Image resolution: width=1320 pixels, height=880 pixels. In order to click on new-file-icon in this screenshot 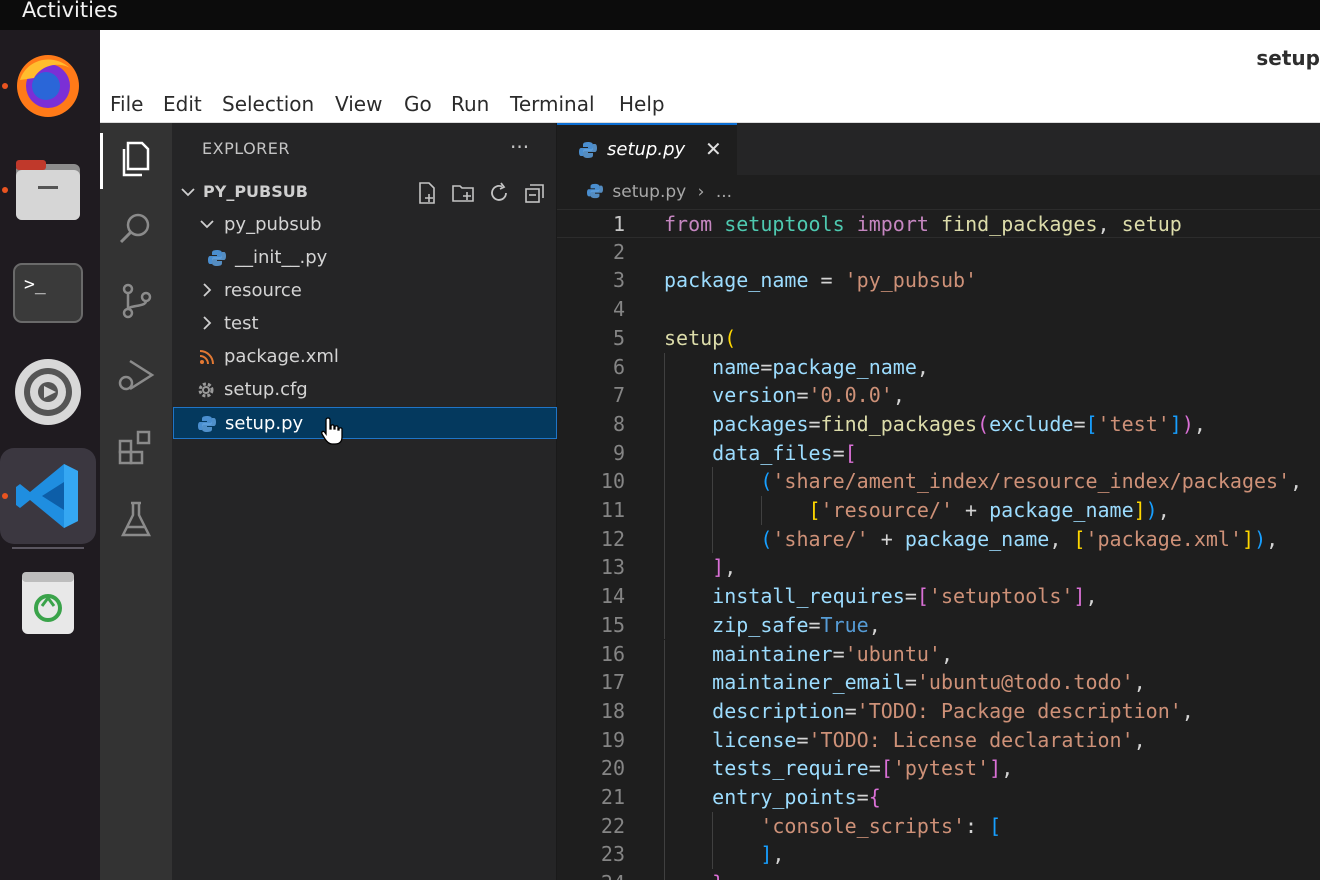, I will do `click(427, 193)`.